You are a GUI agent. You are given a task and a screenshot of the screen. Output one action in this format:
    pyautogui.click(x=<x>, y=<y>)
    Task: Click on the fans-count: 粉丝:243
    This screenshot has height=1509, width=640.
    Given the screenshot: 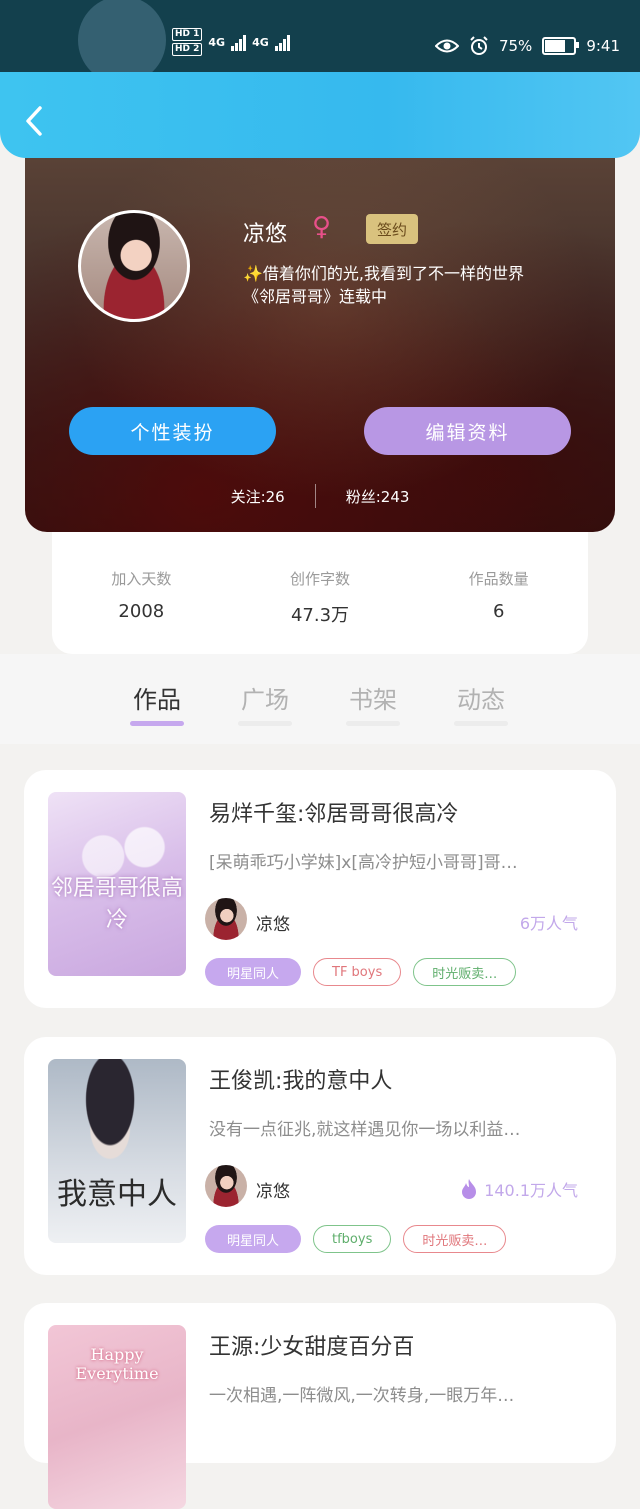 What is the action you would take?
    pyautogui.click(x=378, y=496)
    